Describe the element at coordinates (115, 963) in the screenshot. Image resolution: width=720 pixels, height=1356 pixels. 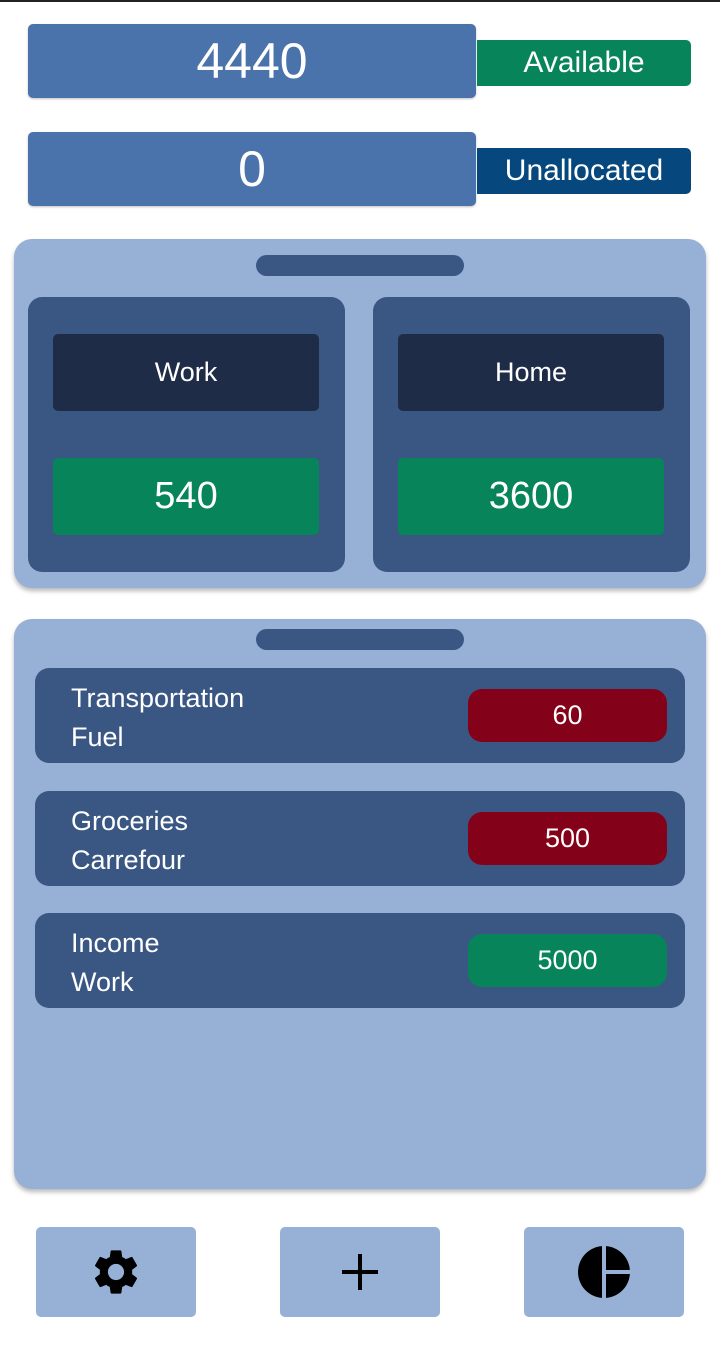
I see `transaction-text: Income Work` at that location.